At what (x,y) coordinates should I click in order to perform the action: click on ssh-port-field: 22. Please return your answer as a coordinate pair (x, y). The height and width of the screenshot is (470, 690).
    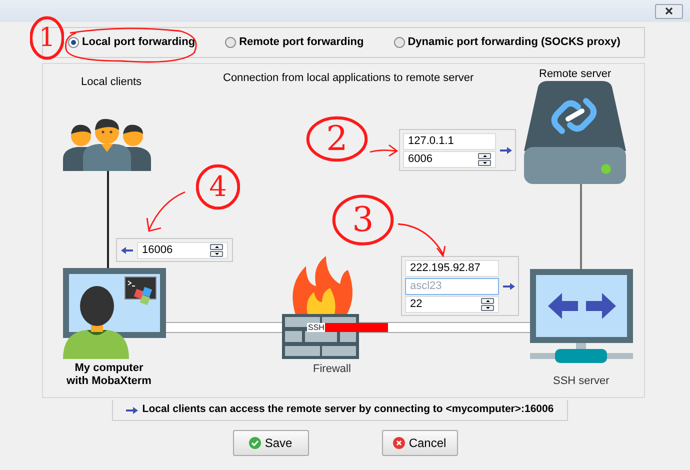
    Looking at the image, I should click on (452, 304).